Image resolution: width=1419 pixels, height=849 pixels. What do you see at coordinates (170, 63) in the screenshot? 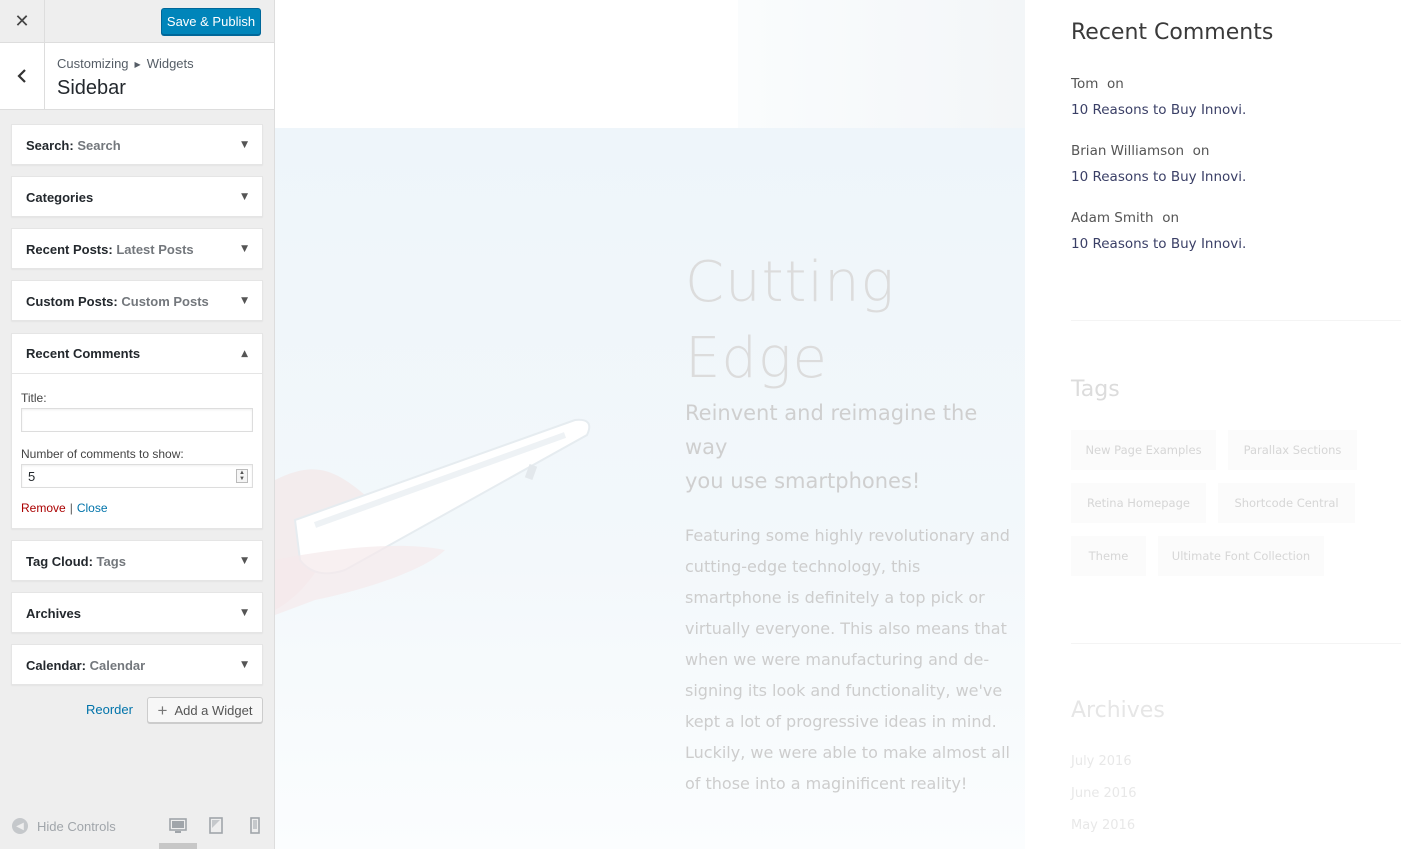
I see `breadcrumb-child: Widgets` at bounding box center [170, 63].